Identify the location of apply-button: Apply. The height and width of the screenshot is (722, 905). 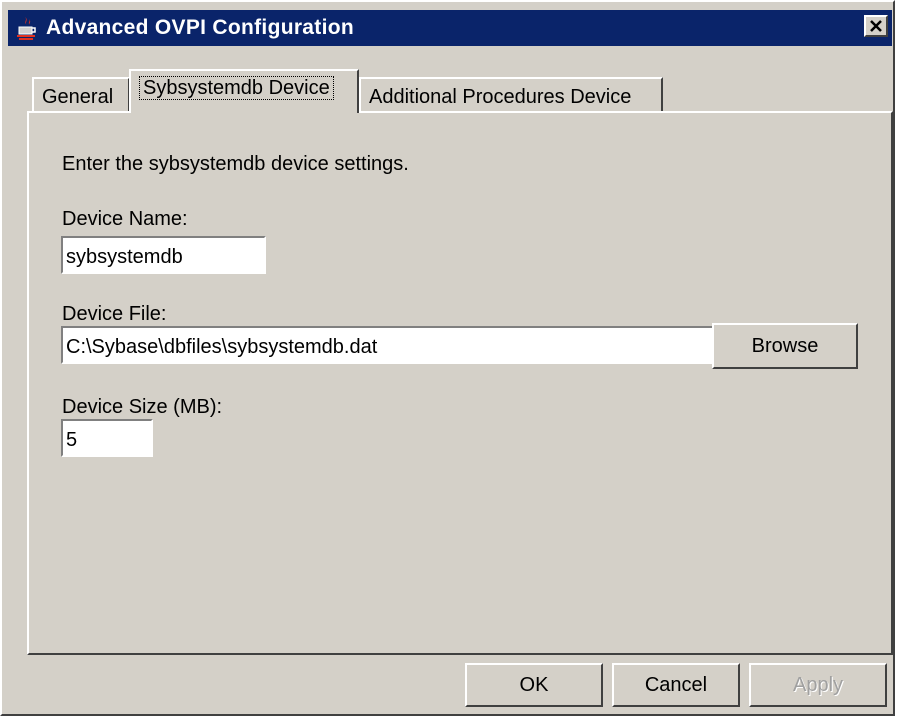
(818, 685).